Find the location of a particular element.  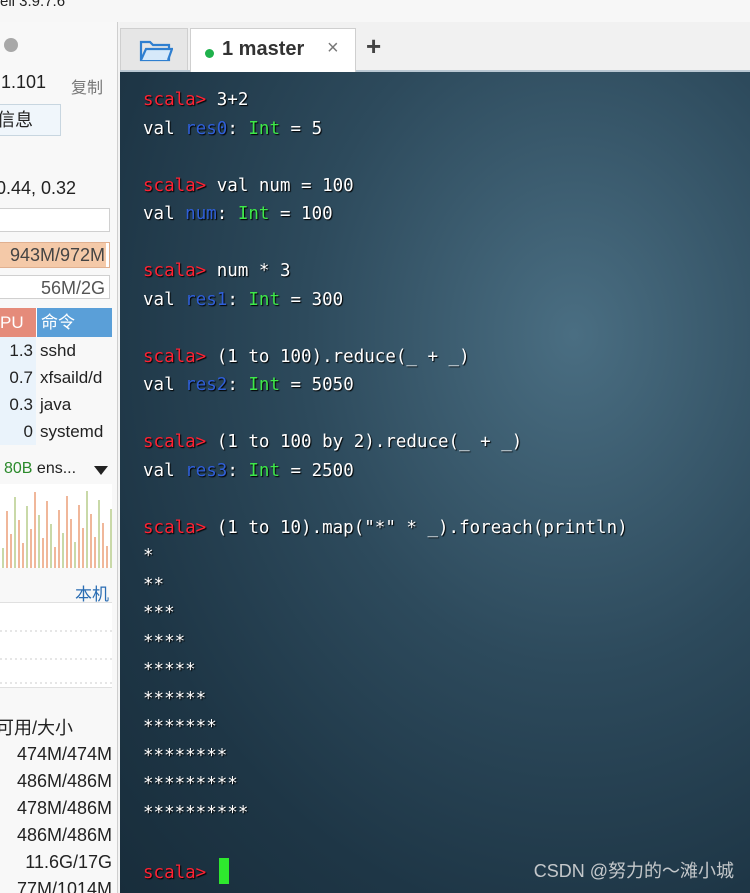

tab-master: 1 master × is located at coordinates (273, 50).